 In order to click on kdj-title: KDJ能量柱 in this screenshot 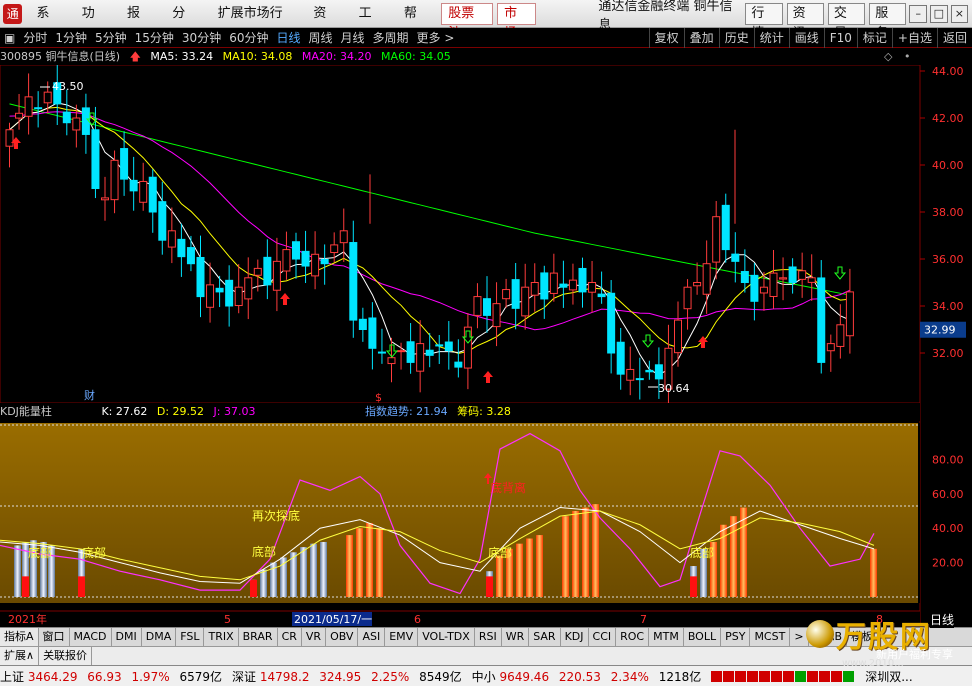, I will do `click(26, 411)`.